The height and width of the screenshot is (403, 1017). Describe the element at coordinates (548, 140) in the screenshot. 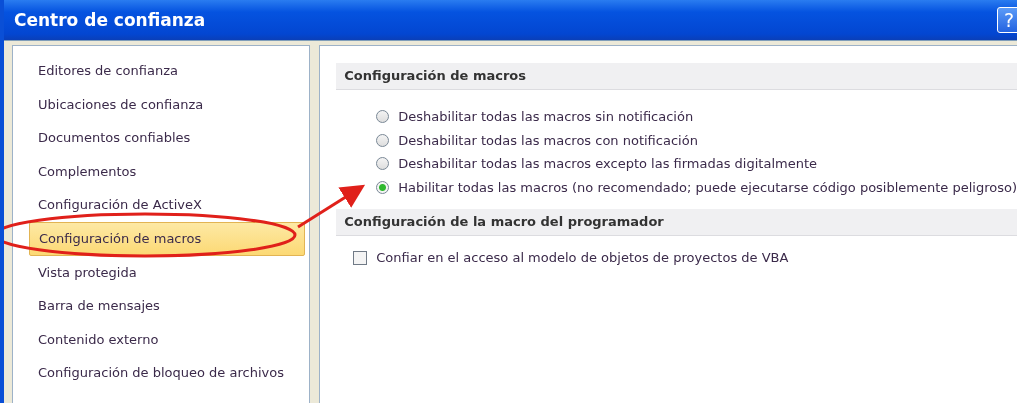

I see `radio-label: Deshabilitar todas las macros con notificación` at that location.